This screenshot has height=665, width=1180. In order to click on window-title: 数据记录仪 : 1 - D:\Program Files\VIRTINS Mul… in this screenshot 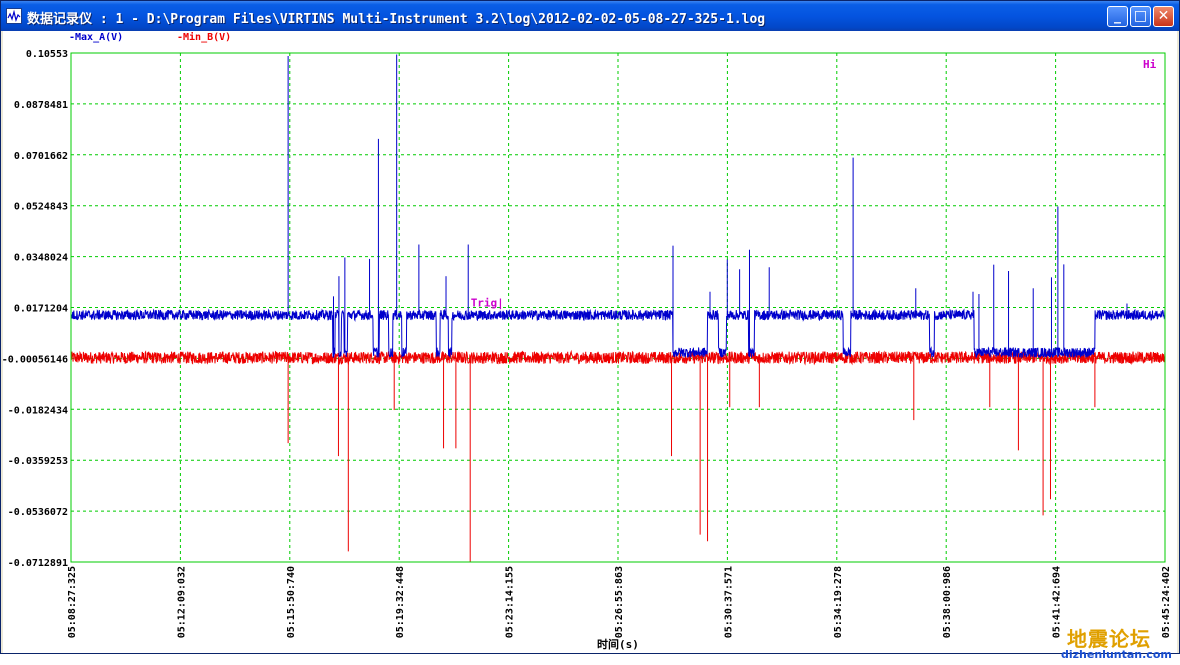, I will do `click(396, 19)`.